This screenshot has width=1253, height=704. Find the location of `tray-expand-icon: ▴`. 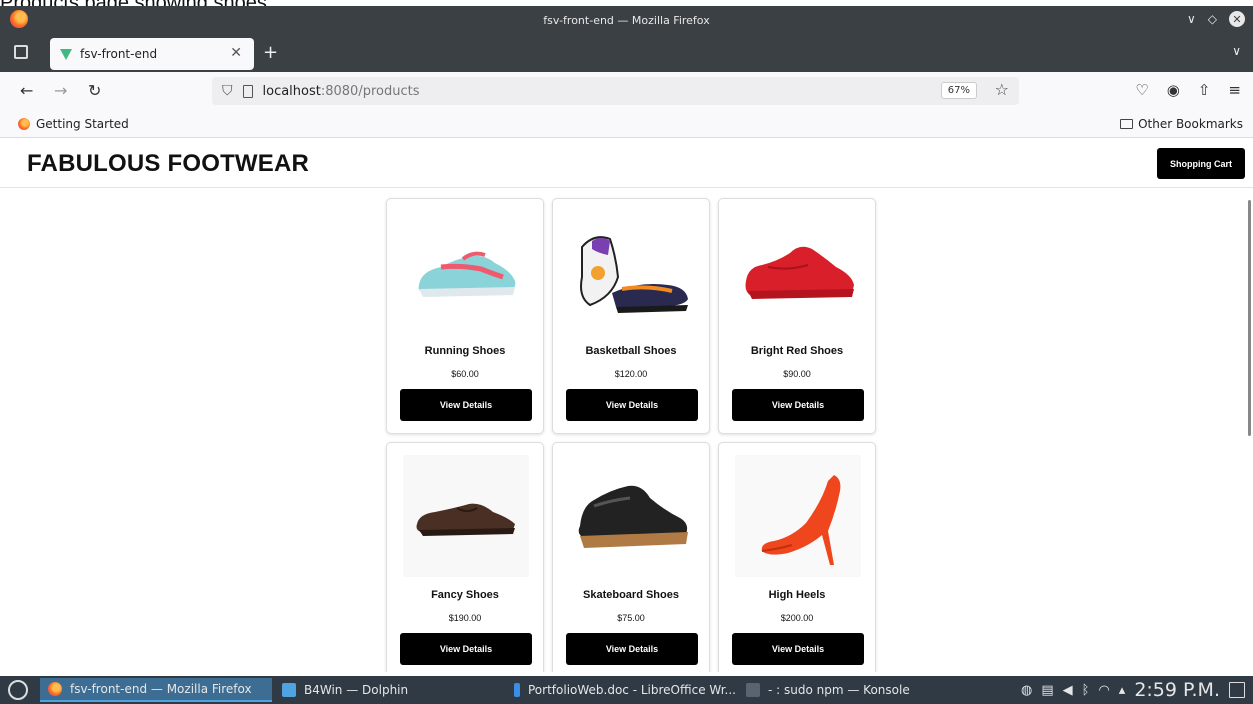

tray-expand-icon: ▴ is located at coordinates (1122, 690).